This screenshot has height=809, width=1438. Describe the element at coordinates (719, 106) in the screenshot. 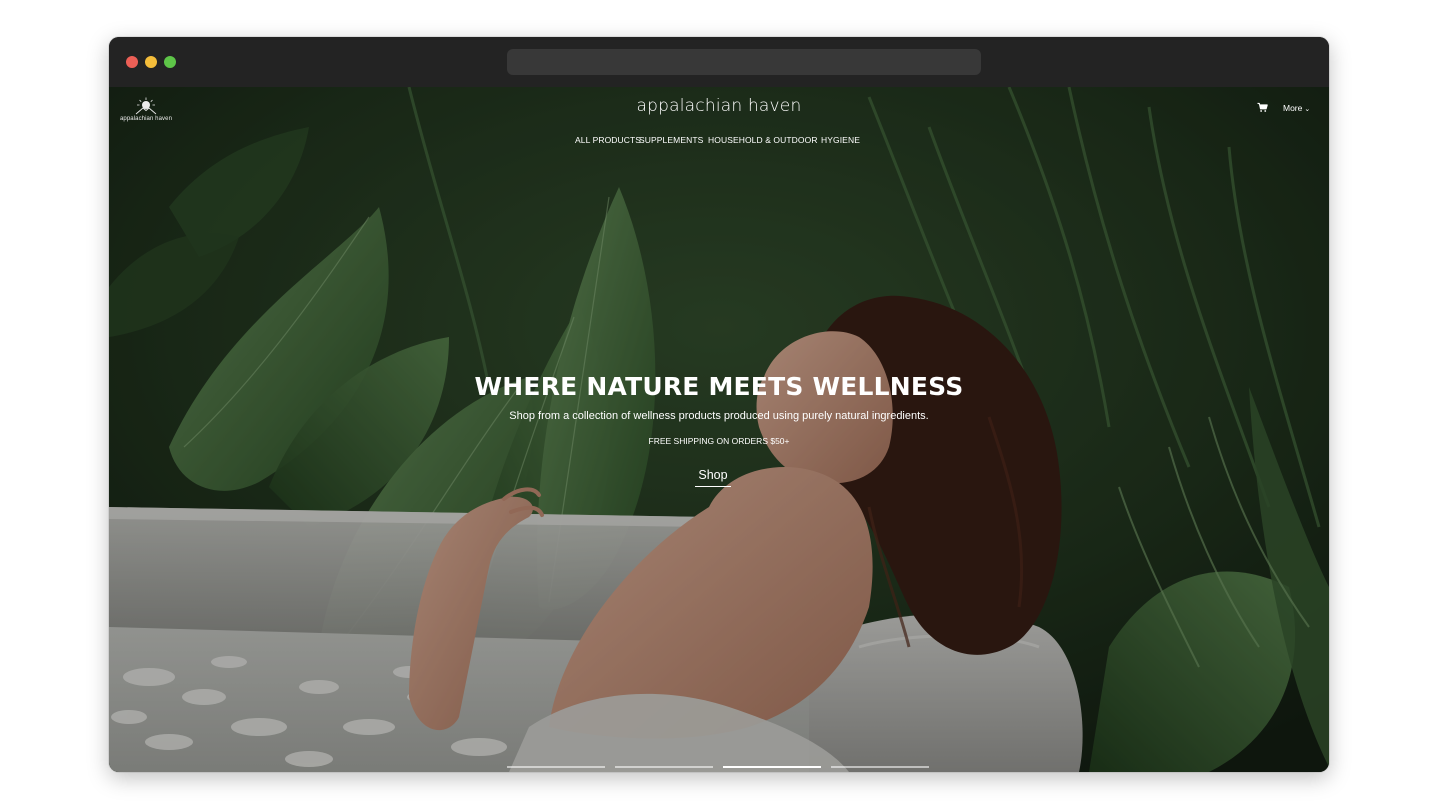

I see `brand-title: appalachian haven` at that location.